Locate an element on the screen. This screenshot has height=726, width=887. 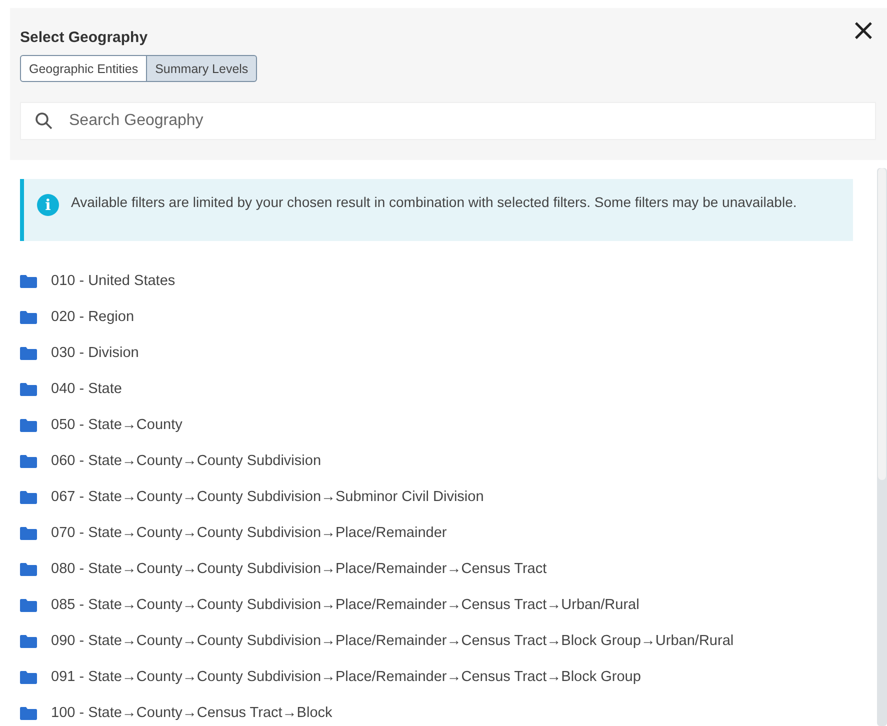
tab: Summary Levels is located at coordinates (202, 68).